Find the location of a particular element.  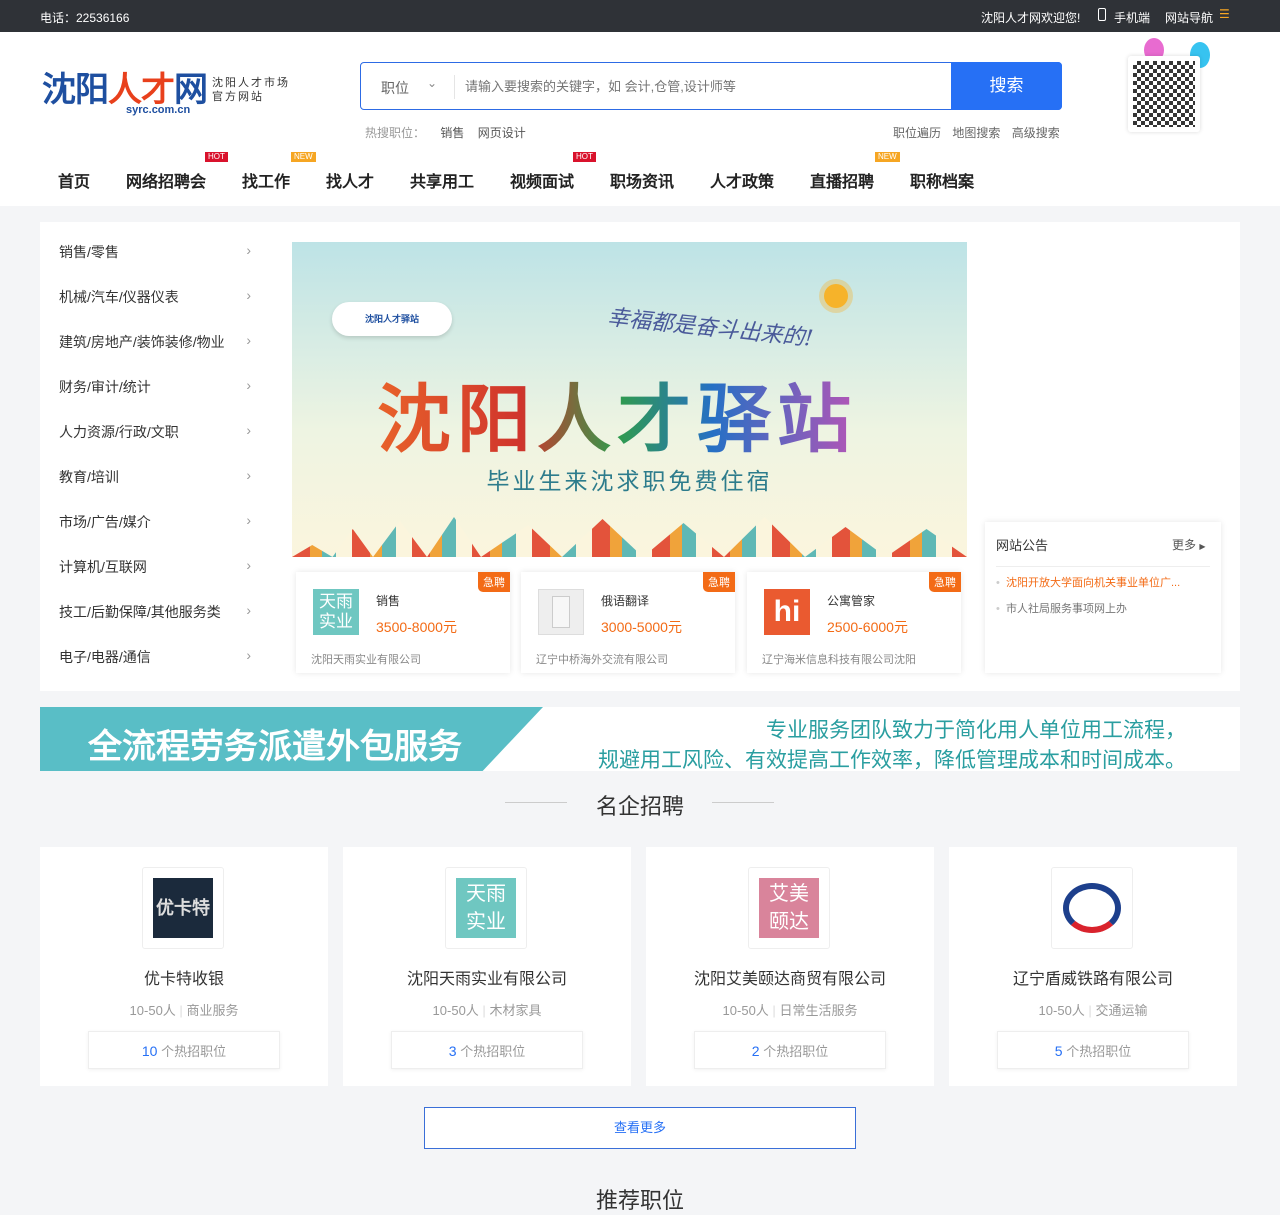

notice-item: • 市人社局服务事项网上办 is located at coordinates (1061, 608).